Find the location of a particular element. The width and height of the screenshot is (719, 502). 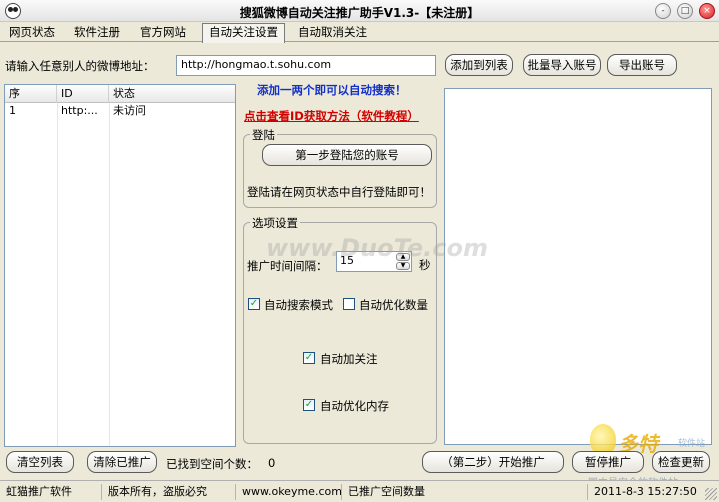

clear-list-button: 清空列表 is located at coordinates (40, 462).